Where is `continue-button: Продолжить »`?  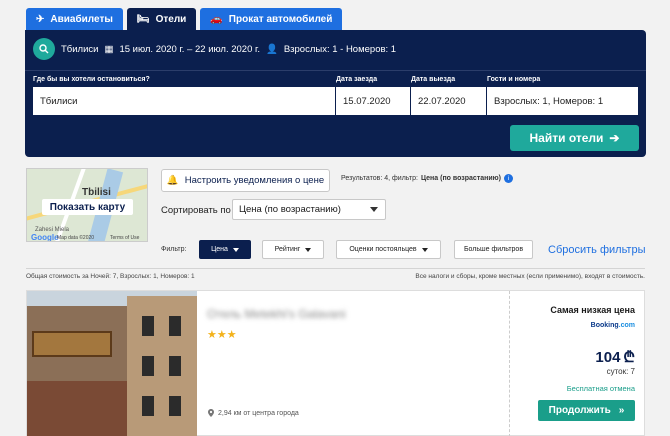 continue-button: Продолжить » is located at coordinates (586, 410).